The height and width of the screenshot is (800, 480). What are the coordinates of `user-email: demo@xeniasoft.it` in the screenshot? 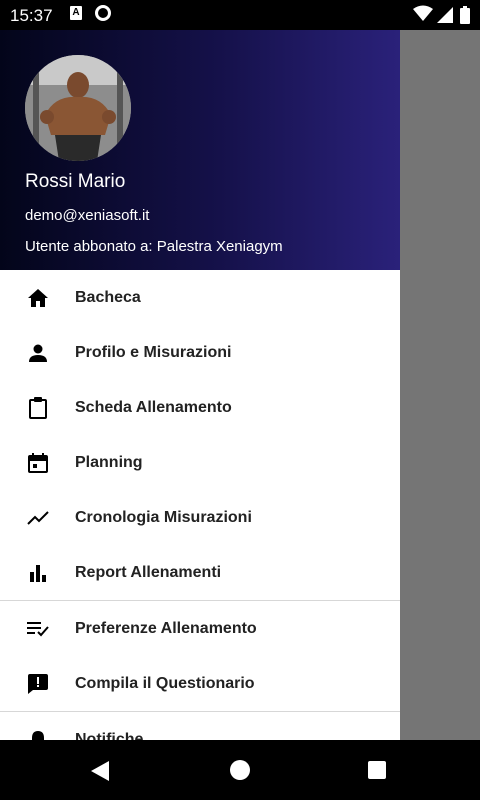 It's located at (87, 215).